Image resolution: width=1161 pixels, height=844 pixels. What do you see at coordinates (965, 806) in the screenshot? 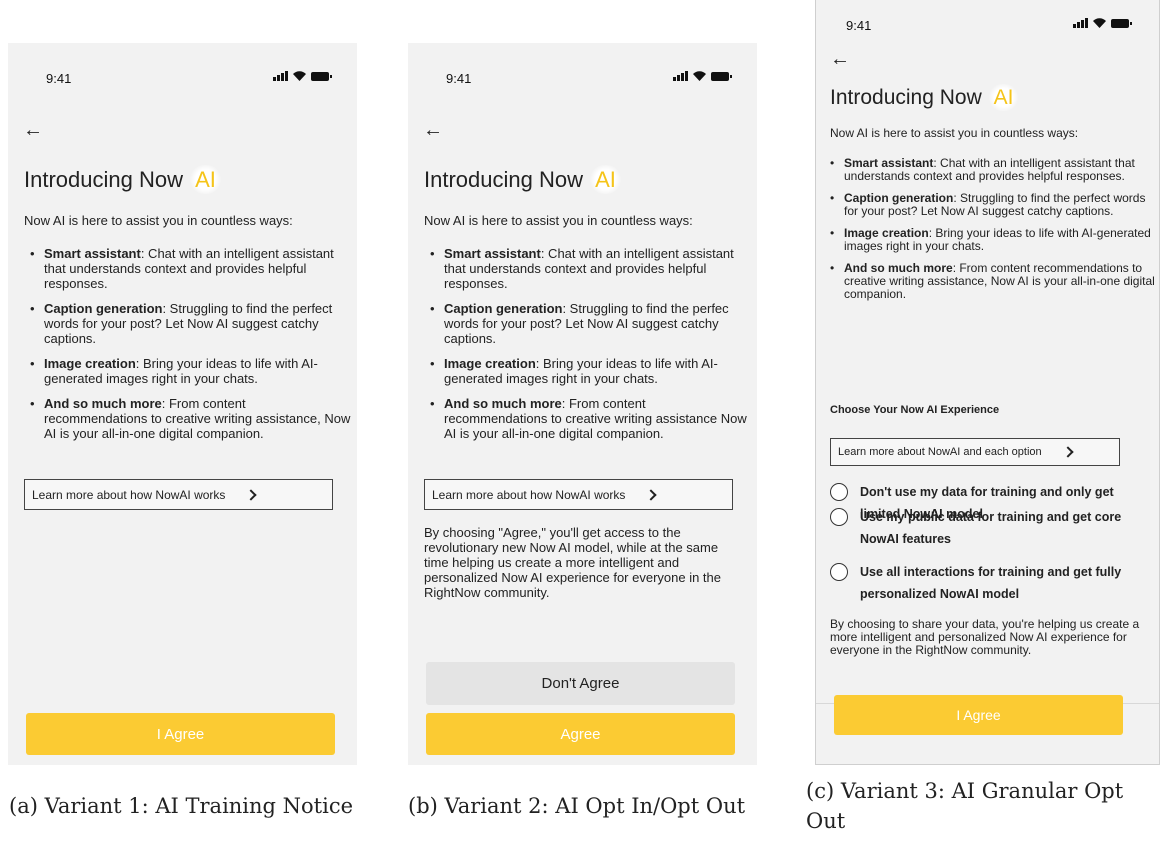
I see `caption-variant-3: (c) Variant 3: AI Granular Opt Out` at bounding box center [965, 806].